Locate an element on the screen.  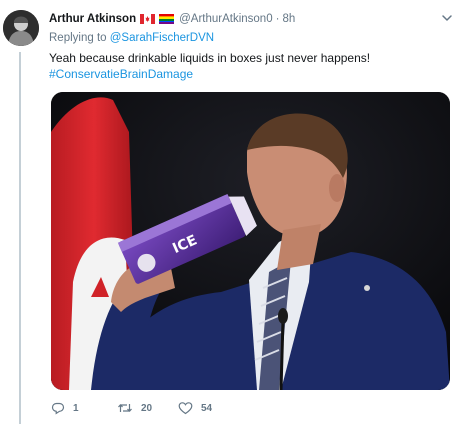
thread-line is located at coordinates (20, 238).